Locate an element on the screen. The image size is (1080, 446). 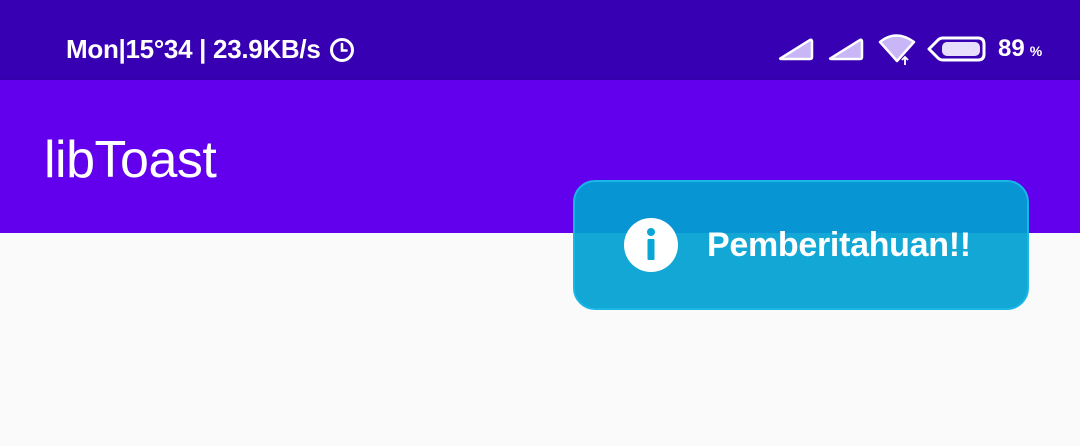
battery-percent-sign: % is located at coordinates (1036, 51).